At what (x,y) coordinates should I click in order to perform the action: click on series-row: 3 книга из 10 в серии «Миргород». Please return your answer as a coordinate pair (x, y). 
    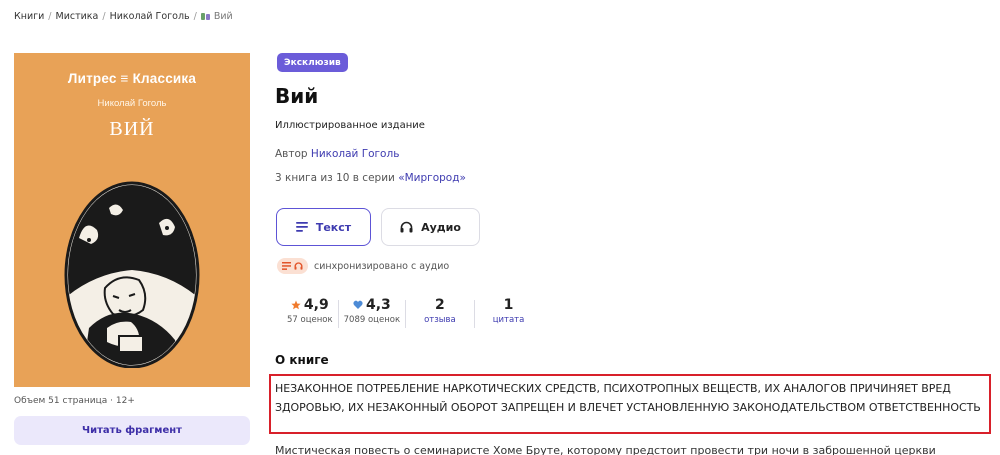
    Looking at the image, I should click on (370, 178).